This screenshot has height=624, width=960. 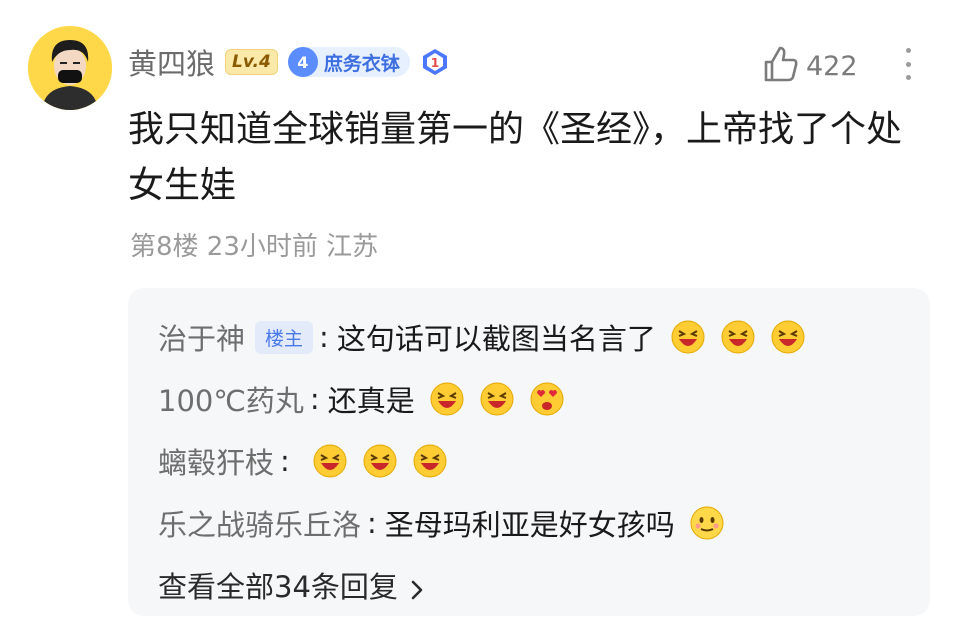 I want to click on like-count: 422, so click(x=832, y=66).